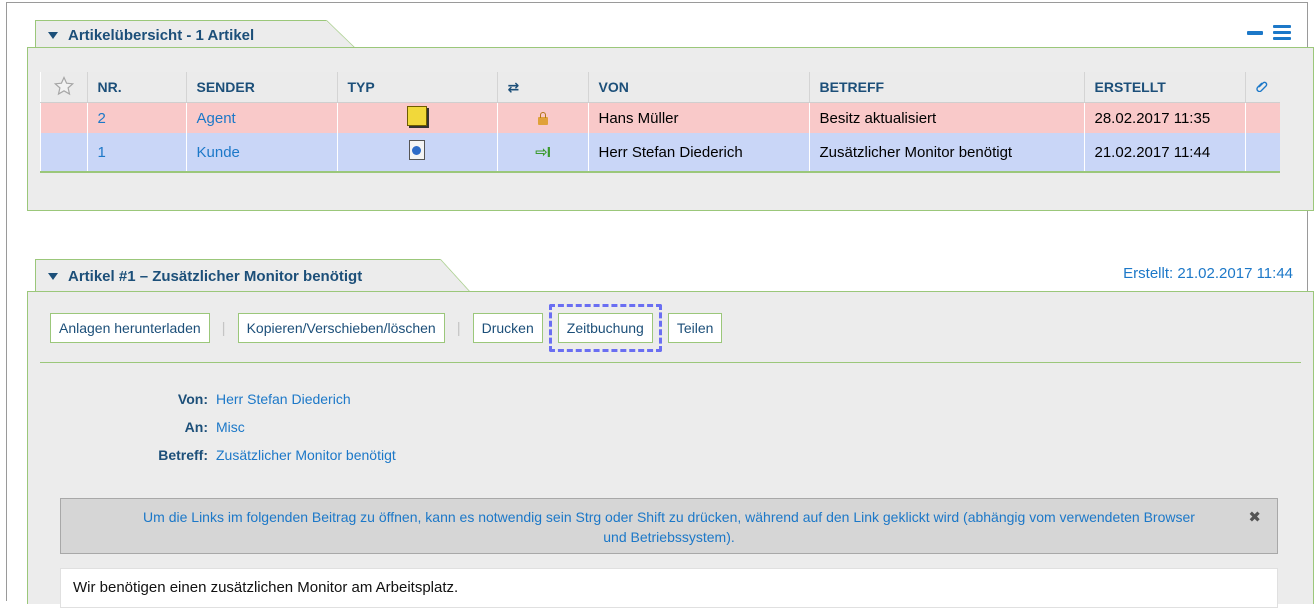 The width and height of the screenshot is (1314, 608). What do you see at coordinates (130, 328) in the screenshot?
I see `download-attachments-button: Anlagen herunterladen` at bounding box center [130, 328].